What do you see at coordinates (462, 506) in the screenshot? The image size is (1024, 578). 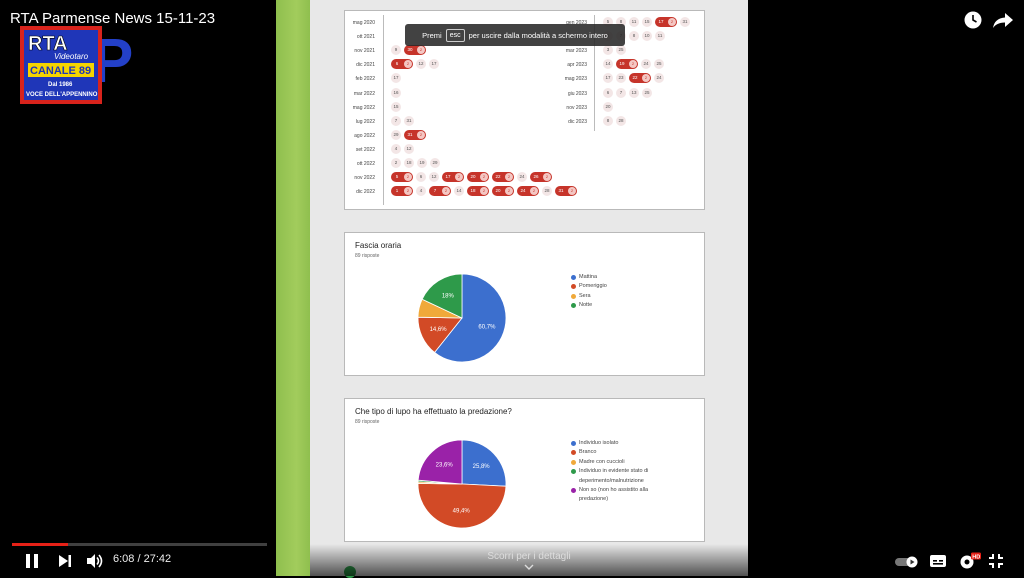 I see `pie-slice` at bounding box center [462, 506].